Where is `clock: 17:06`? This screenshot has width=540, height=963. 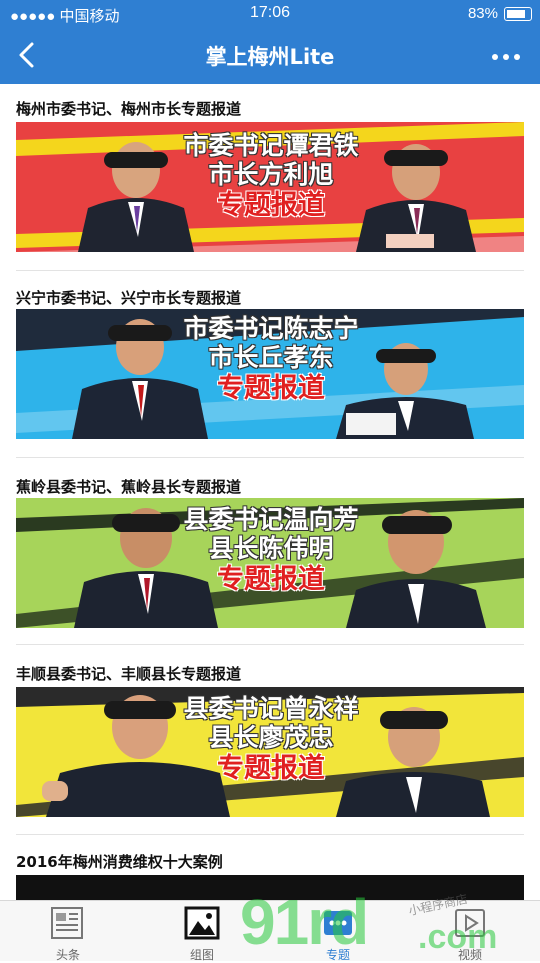 clock: 17:06 is located at coordinates (270, 12).